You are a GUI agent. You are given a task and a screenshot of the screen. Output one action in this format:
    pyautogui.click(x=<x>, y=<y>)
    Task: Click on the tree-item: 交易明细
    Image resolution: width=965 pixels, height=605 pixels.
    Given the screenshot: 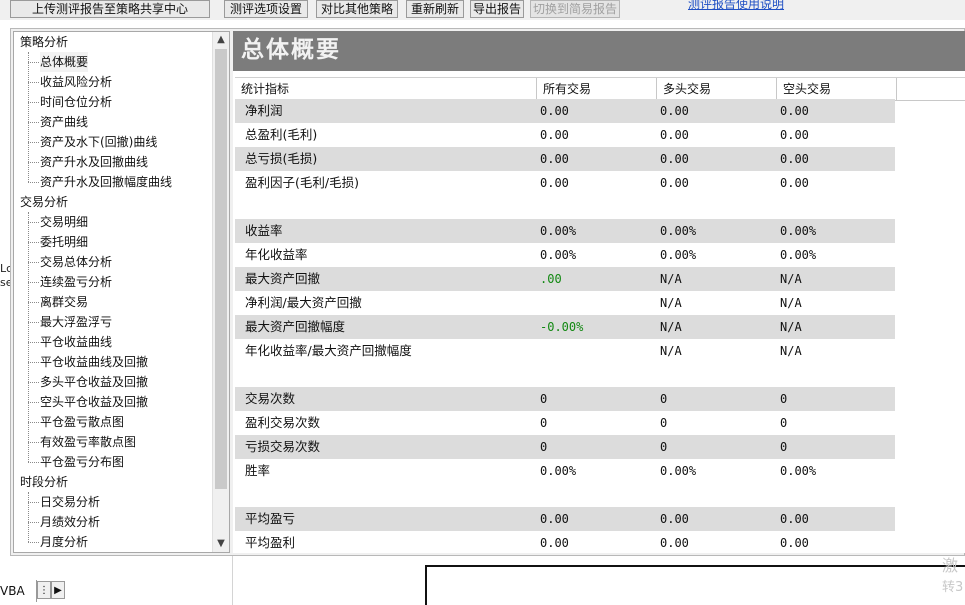 What is the action you would take?
    pyautogui.click(x=64, y=222)
    